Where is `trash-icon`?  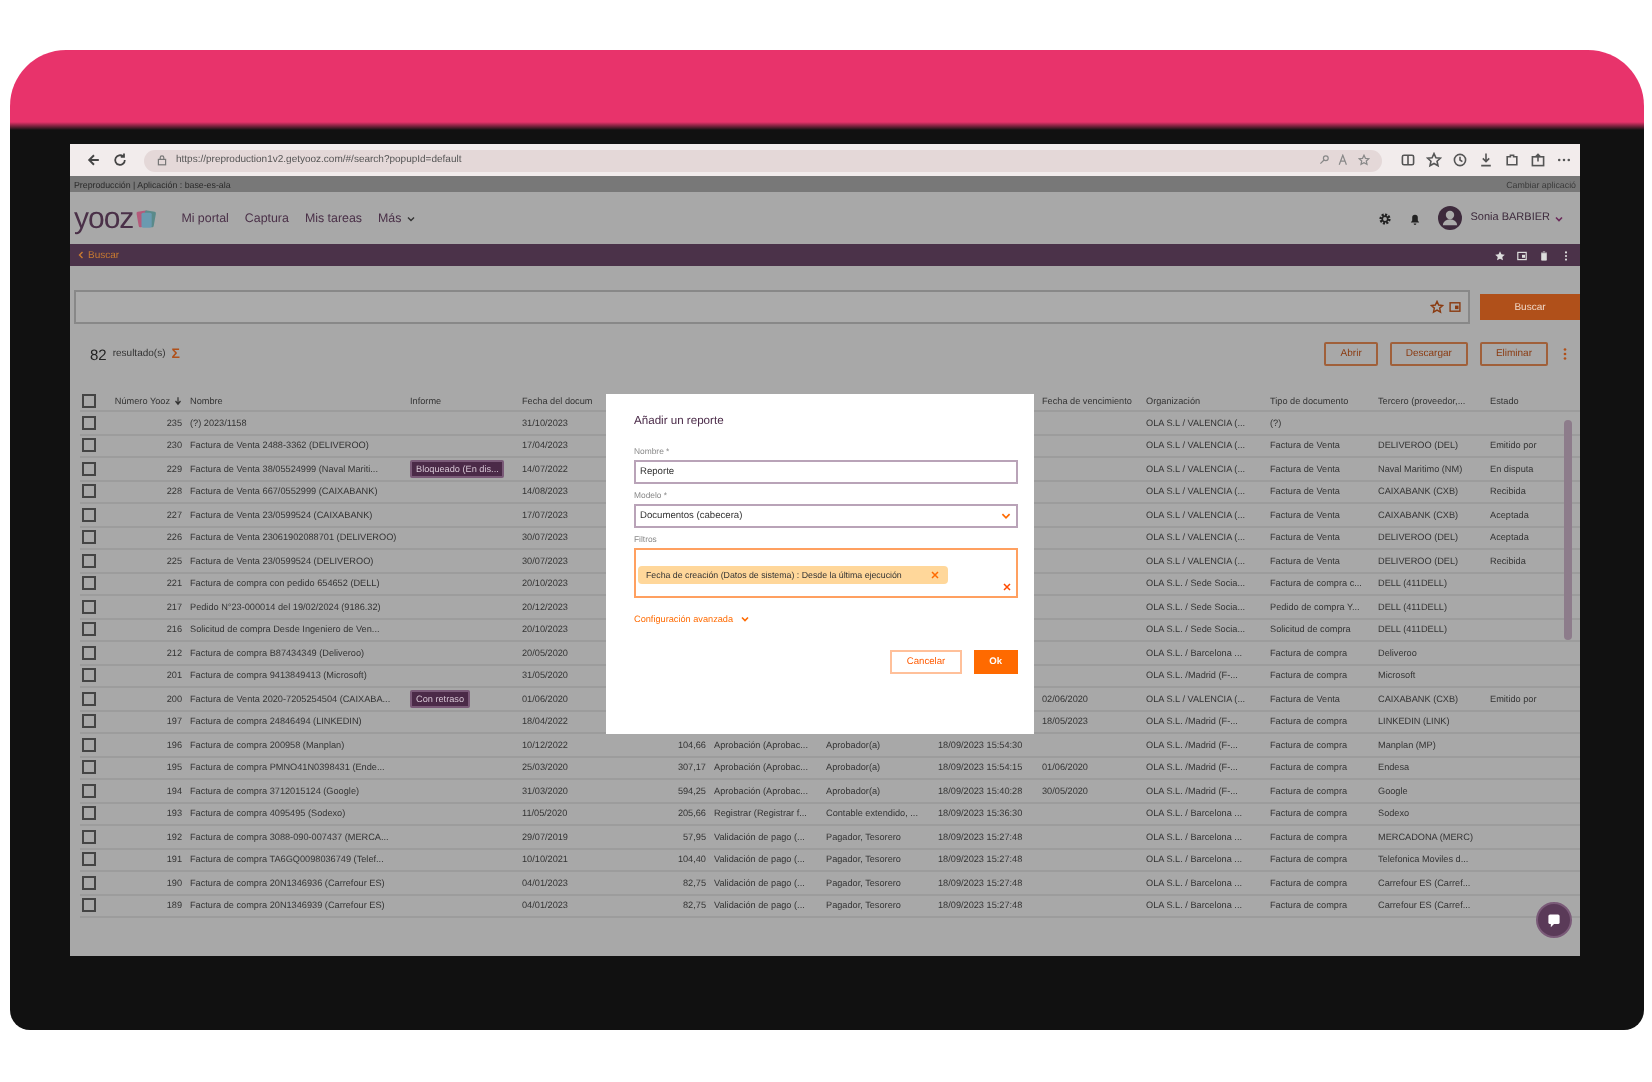
trash-icon is located at coordinates (1544, 255).